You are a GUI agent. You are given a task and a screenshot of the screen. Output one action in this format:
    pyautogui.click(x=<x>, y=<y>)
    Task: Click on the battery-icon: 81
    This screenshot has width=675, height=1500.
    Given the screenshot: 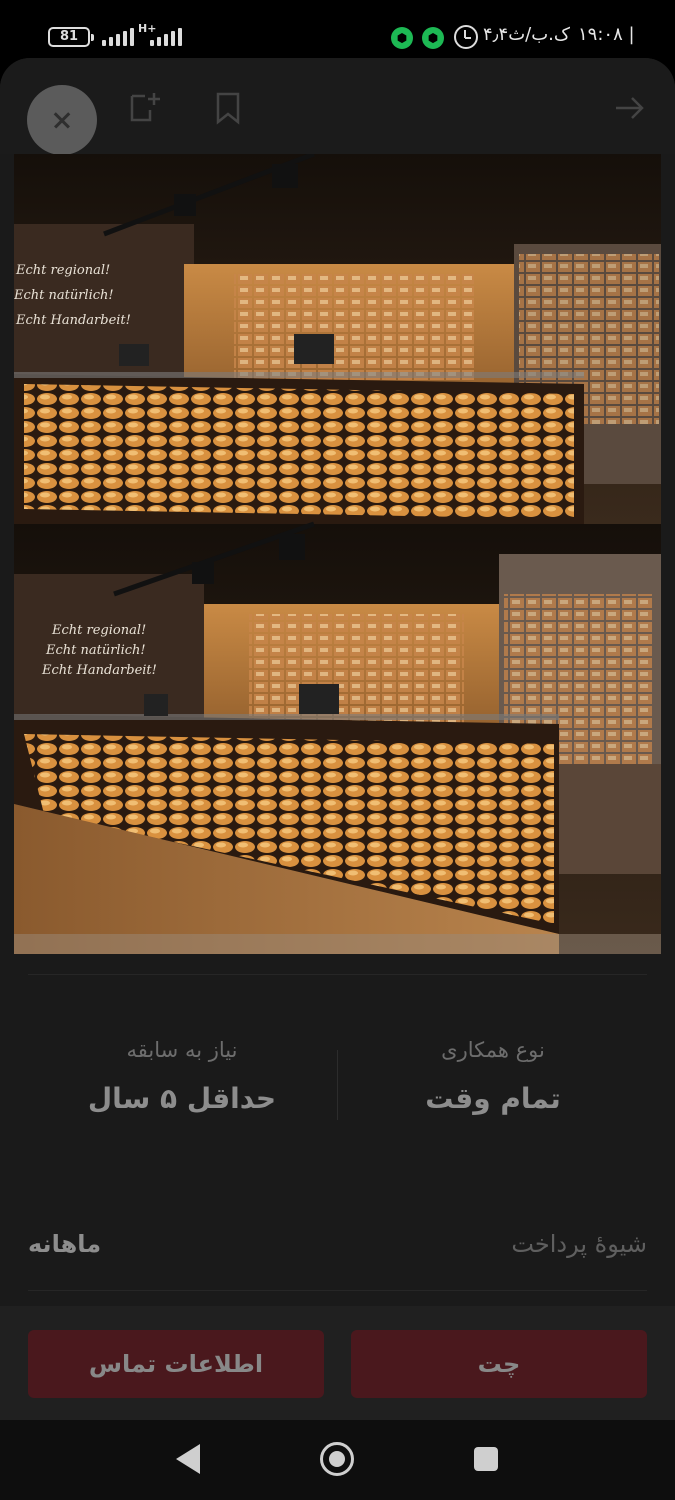 What is the action you would take?
    pyautogui.click(x=71, y=37)
    